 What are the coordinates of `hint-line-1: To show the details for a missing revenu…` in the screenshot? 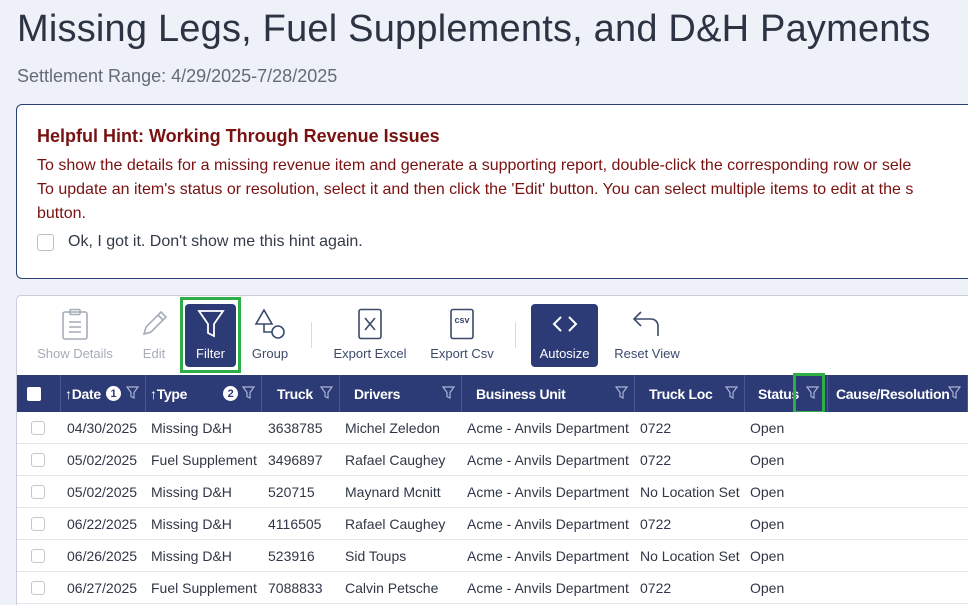 It's located at (474, 165).